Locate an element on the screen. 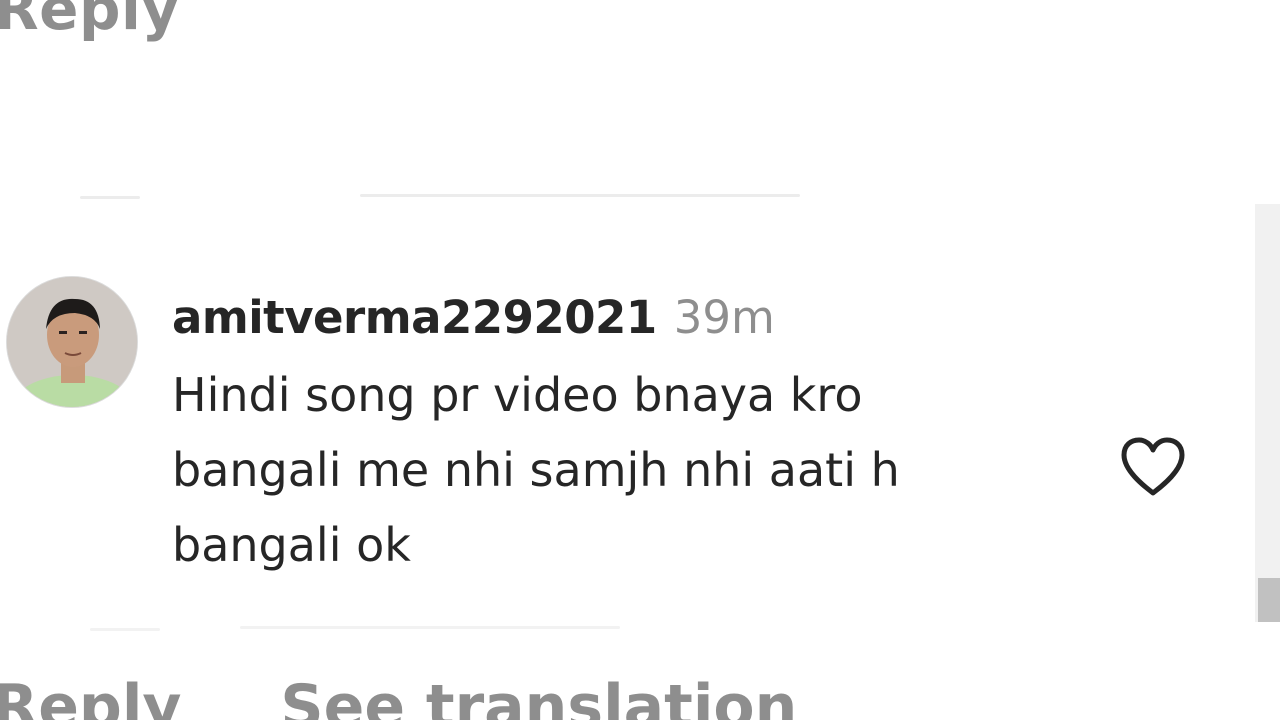  comment-text-line: Hindi song pr video bnaya kro is located at coordinates (517, 395).